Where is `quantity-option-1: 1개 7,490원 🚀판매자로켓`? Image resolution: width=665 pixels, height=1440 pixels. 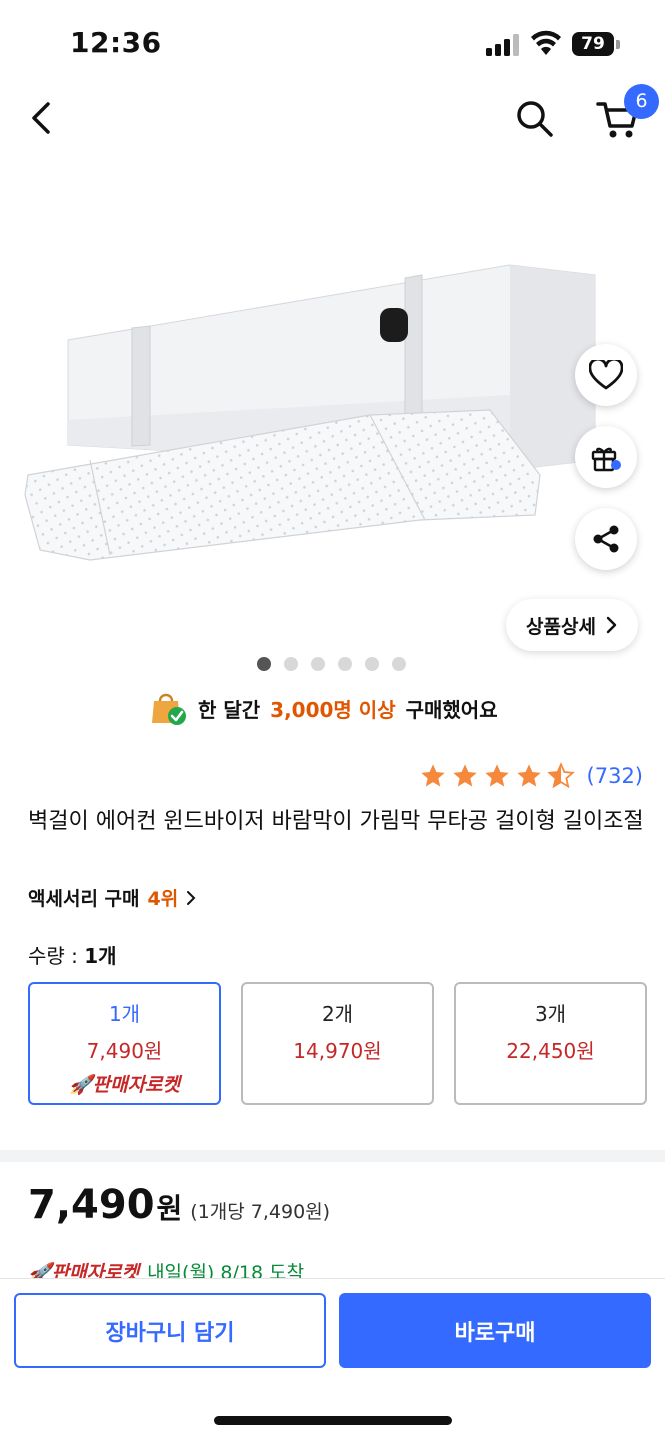 quantity-option-1: 1개 7,490원 🚀판매자로켓 is located at coordinates (124, 1043).